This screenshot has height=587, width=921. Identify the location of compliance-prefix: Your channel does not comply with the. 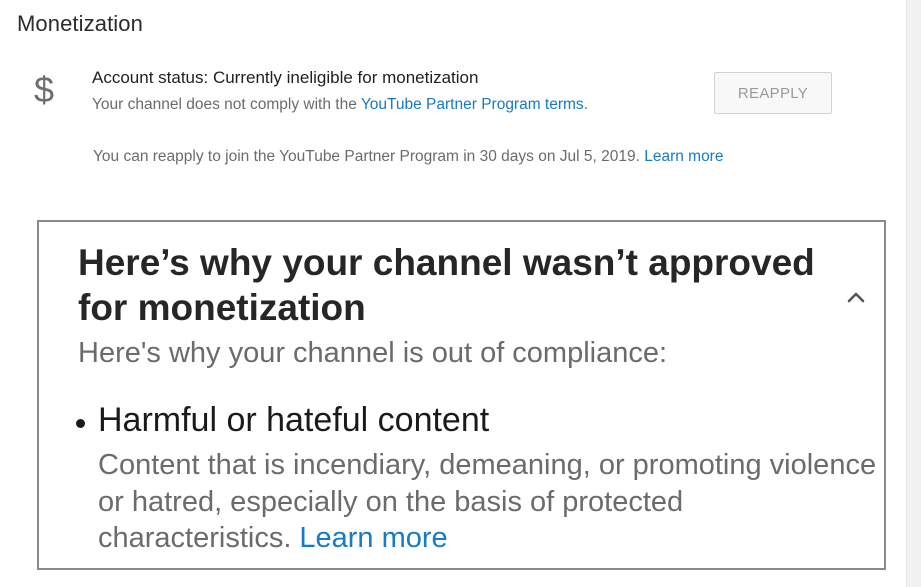
(226, 104).